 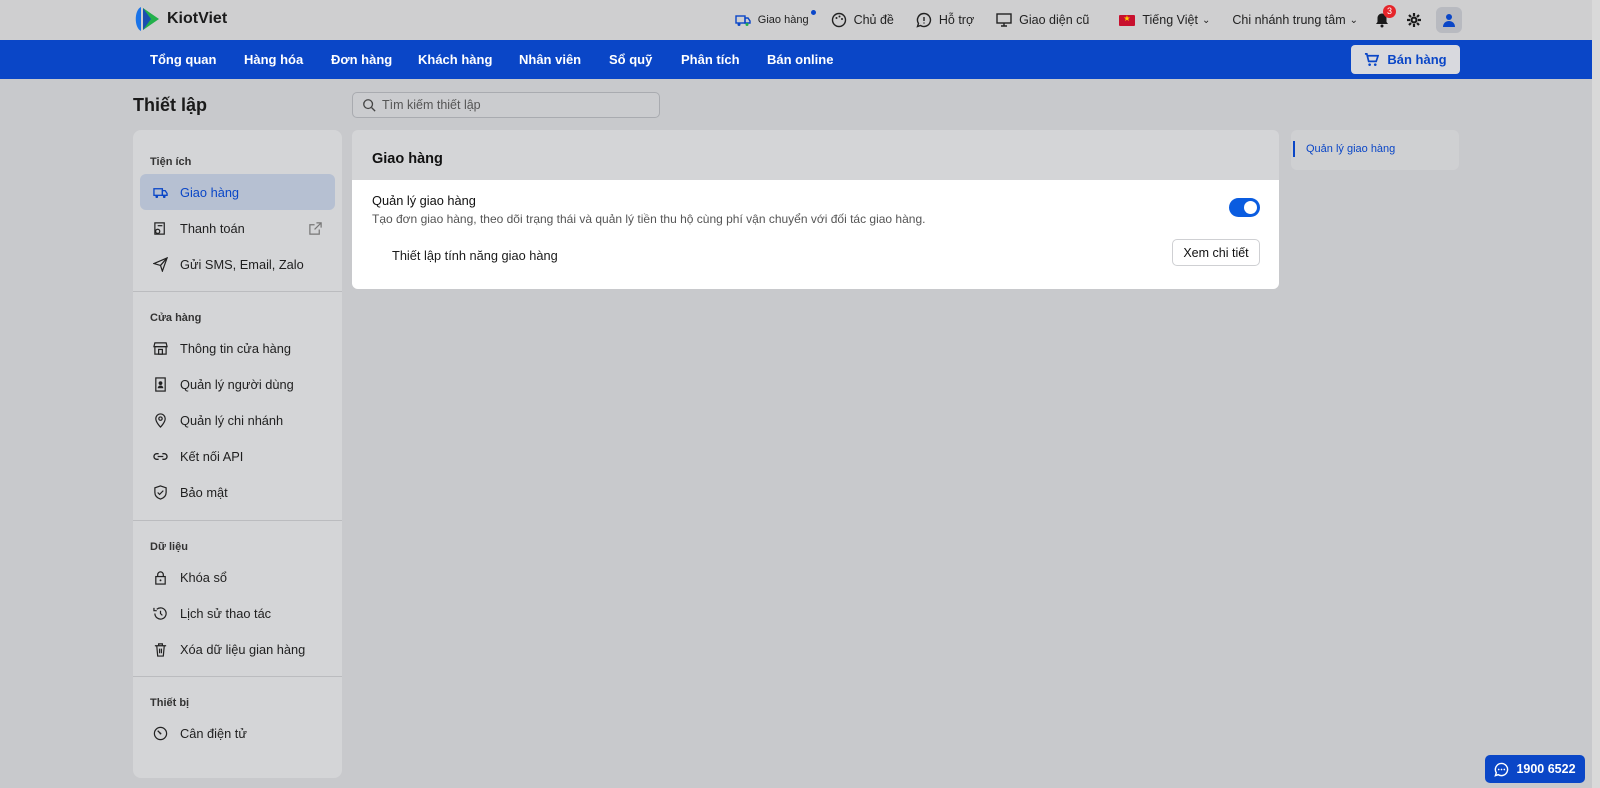 I want to click on page-title: Thiết lập, so click(x=170, y=105).